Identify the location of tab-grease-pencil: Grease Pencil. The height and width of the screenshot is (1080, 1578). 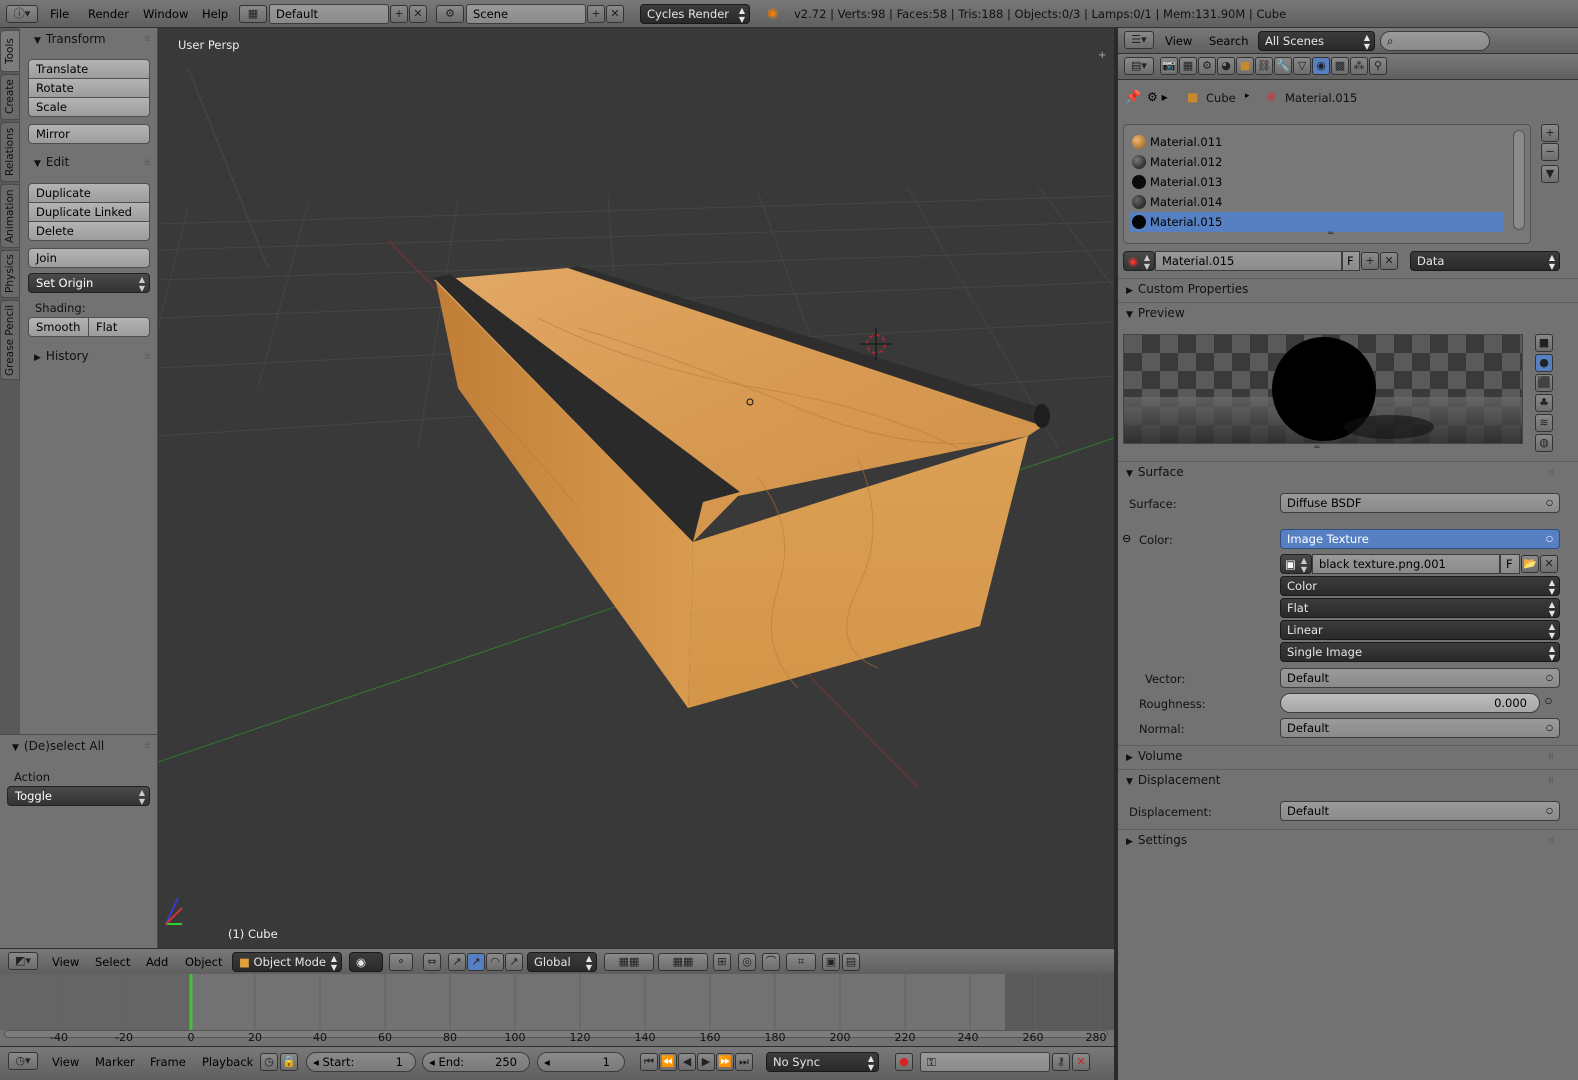
(10, 340).